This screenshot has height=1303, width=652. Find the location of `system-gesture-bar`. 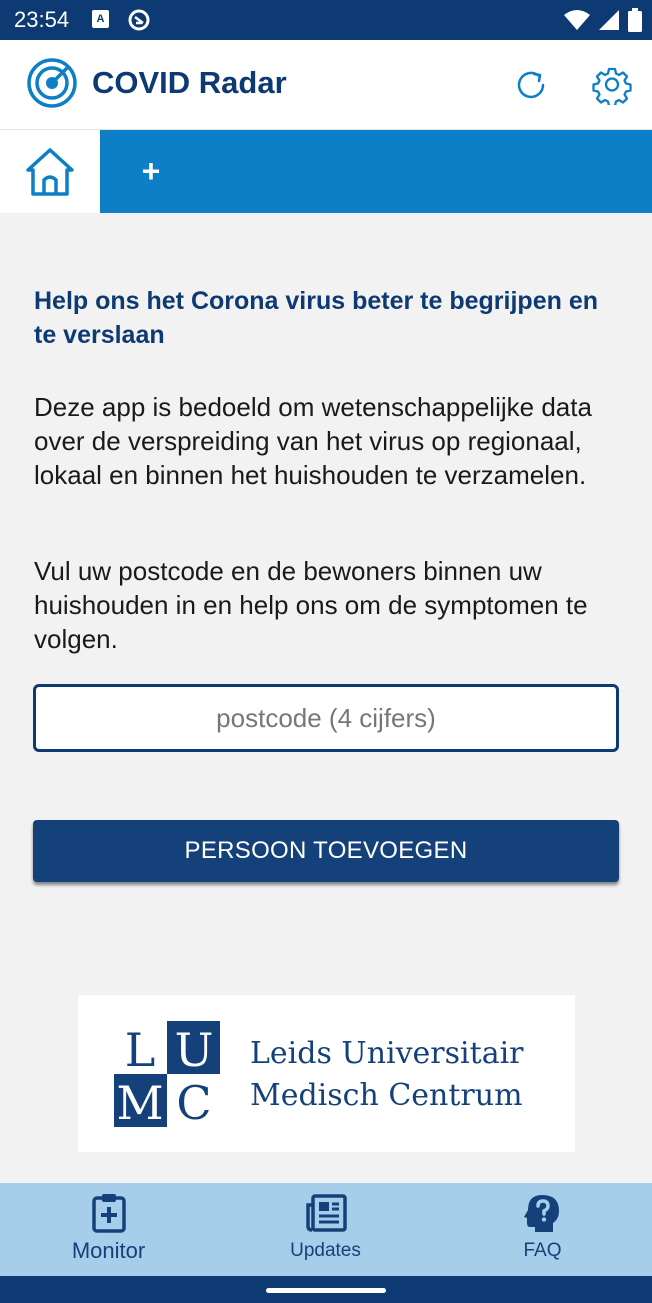

system-gesture-bar is located at coordinates (326, 1289).